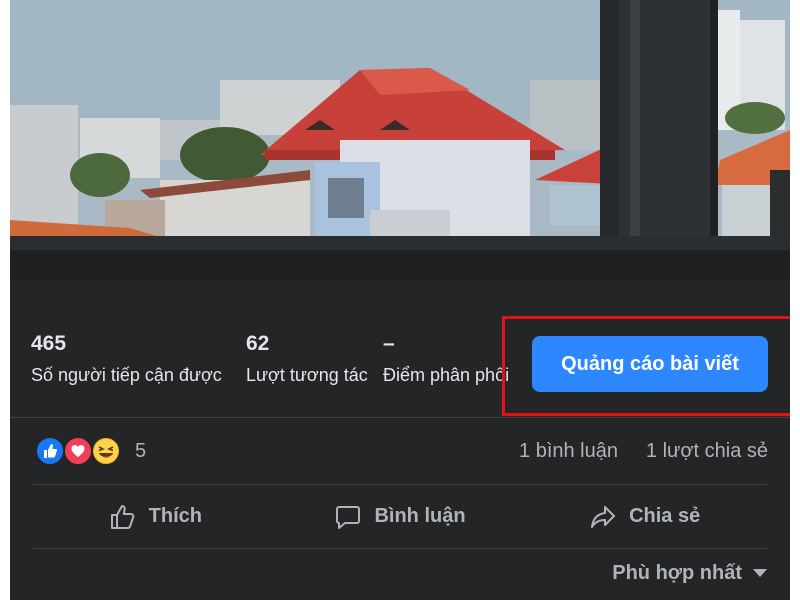  Describe the element at coordinates (760, 574) in the screenshot. I see `caret-down-icon` at that location.